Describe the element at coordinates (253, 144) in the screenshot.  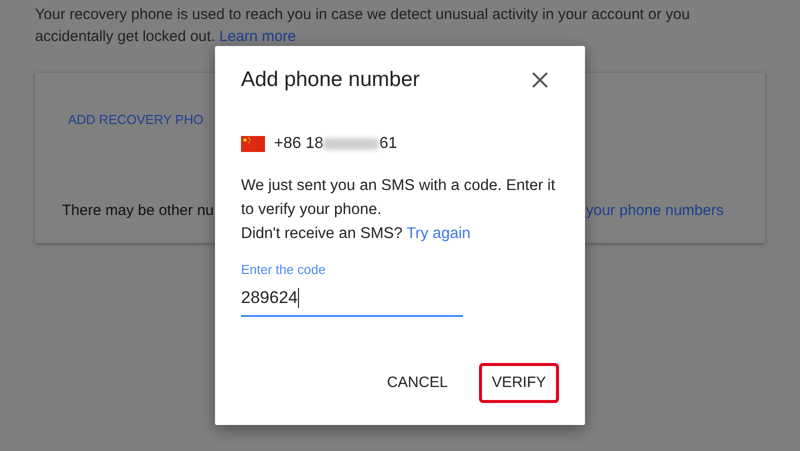
I see `flag-icon` at that location.